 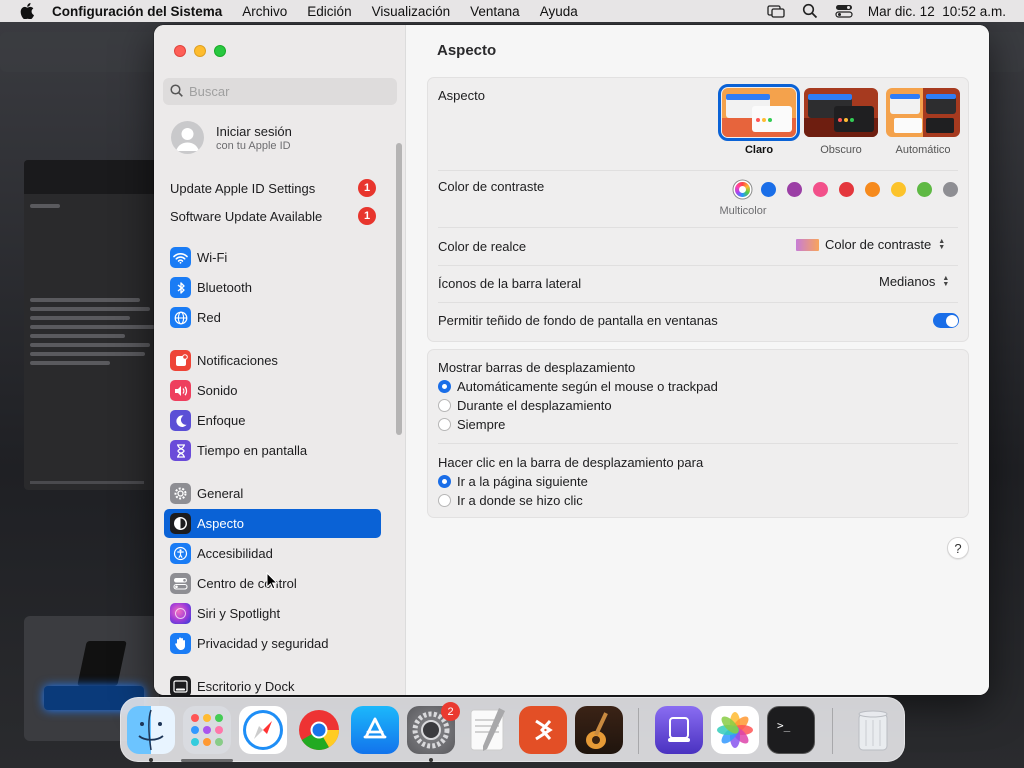 What do you see at coordinates (743, 211) in the screenshot?
I see `accent-selected-name: Multicolor` at bounding box center [743, 211].